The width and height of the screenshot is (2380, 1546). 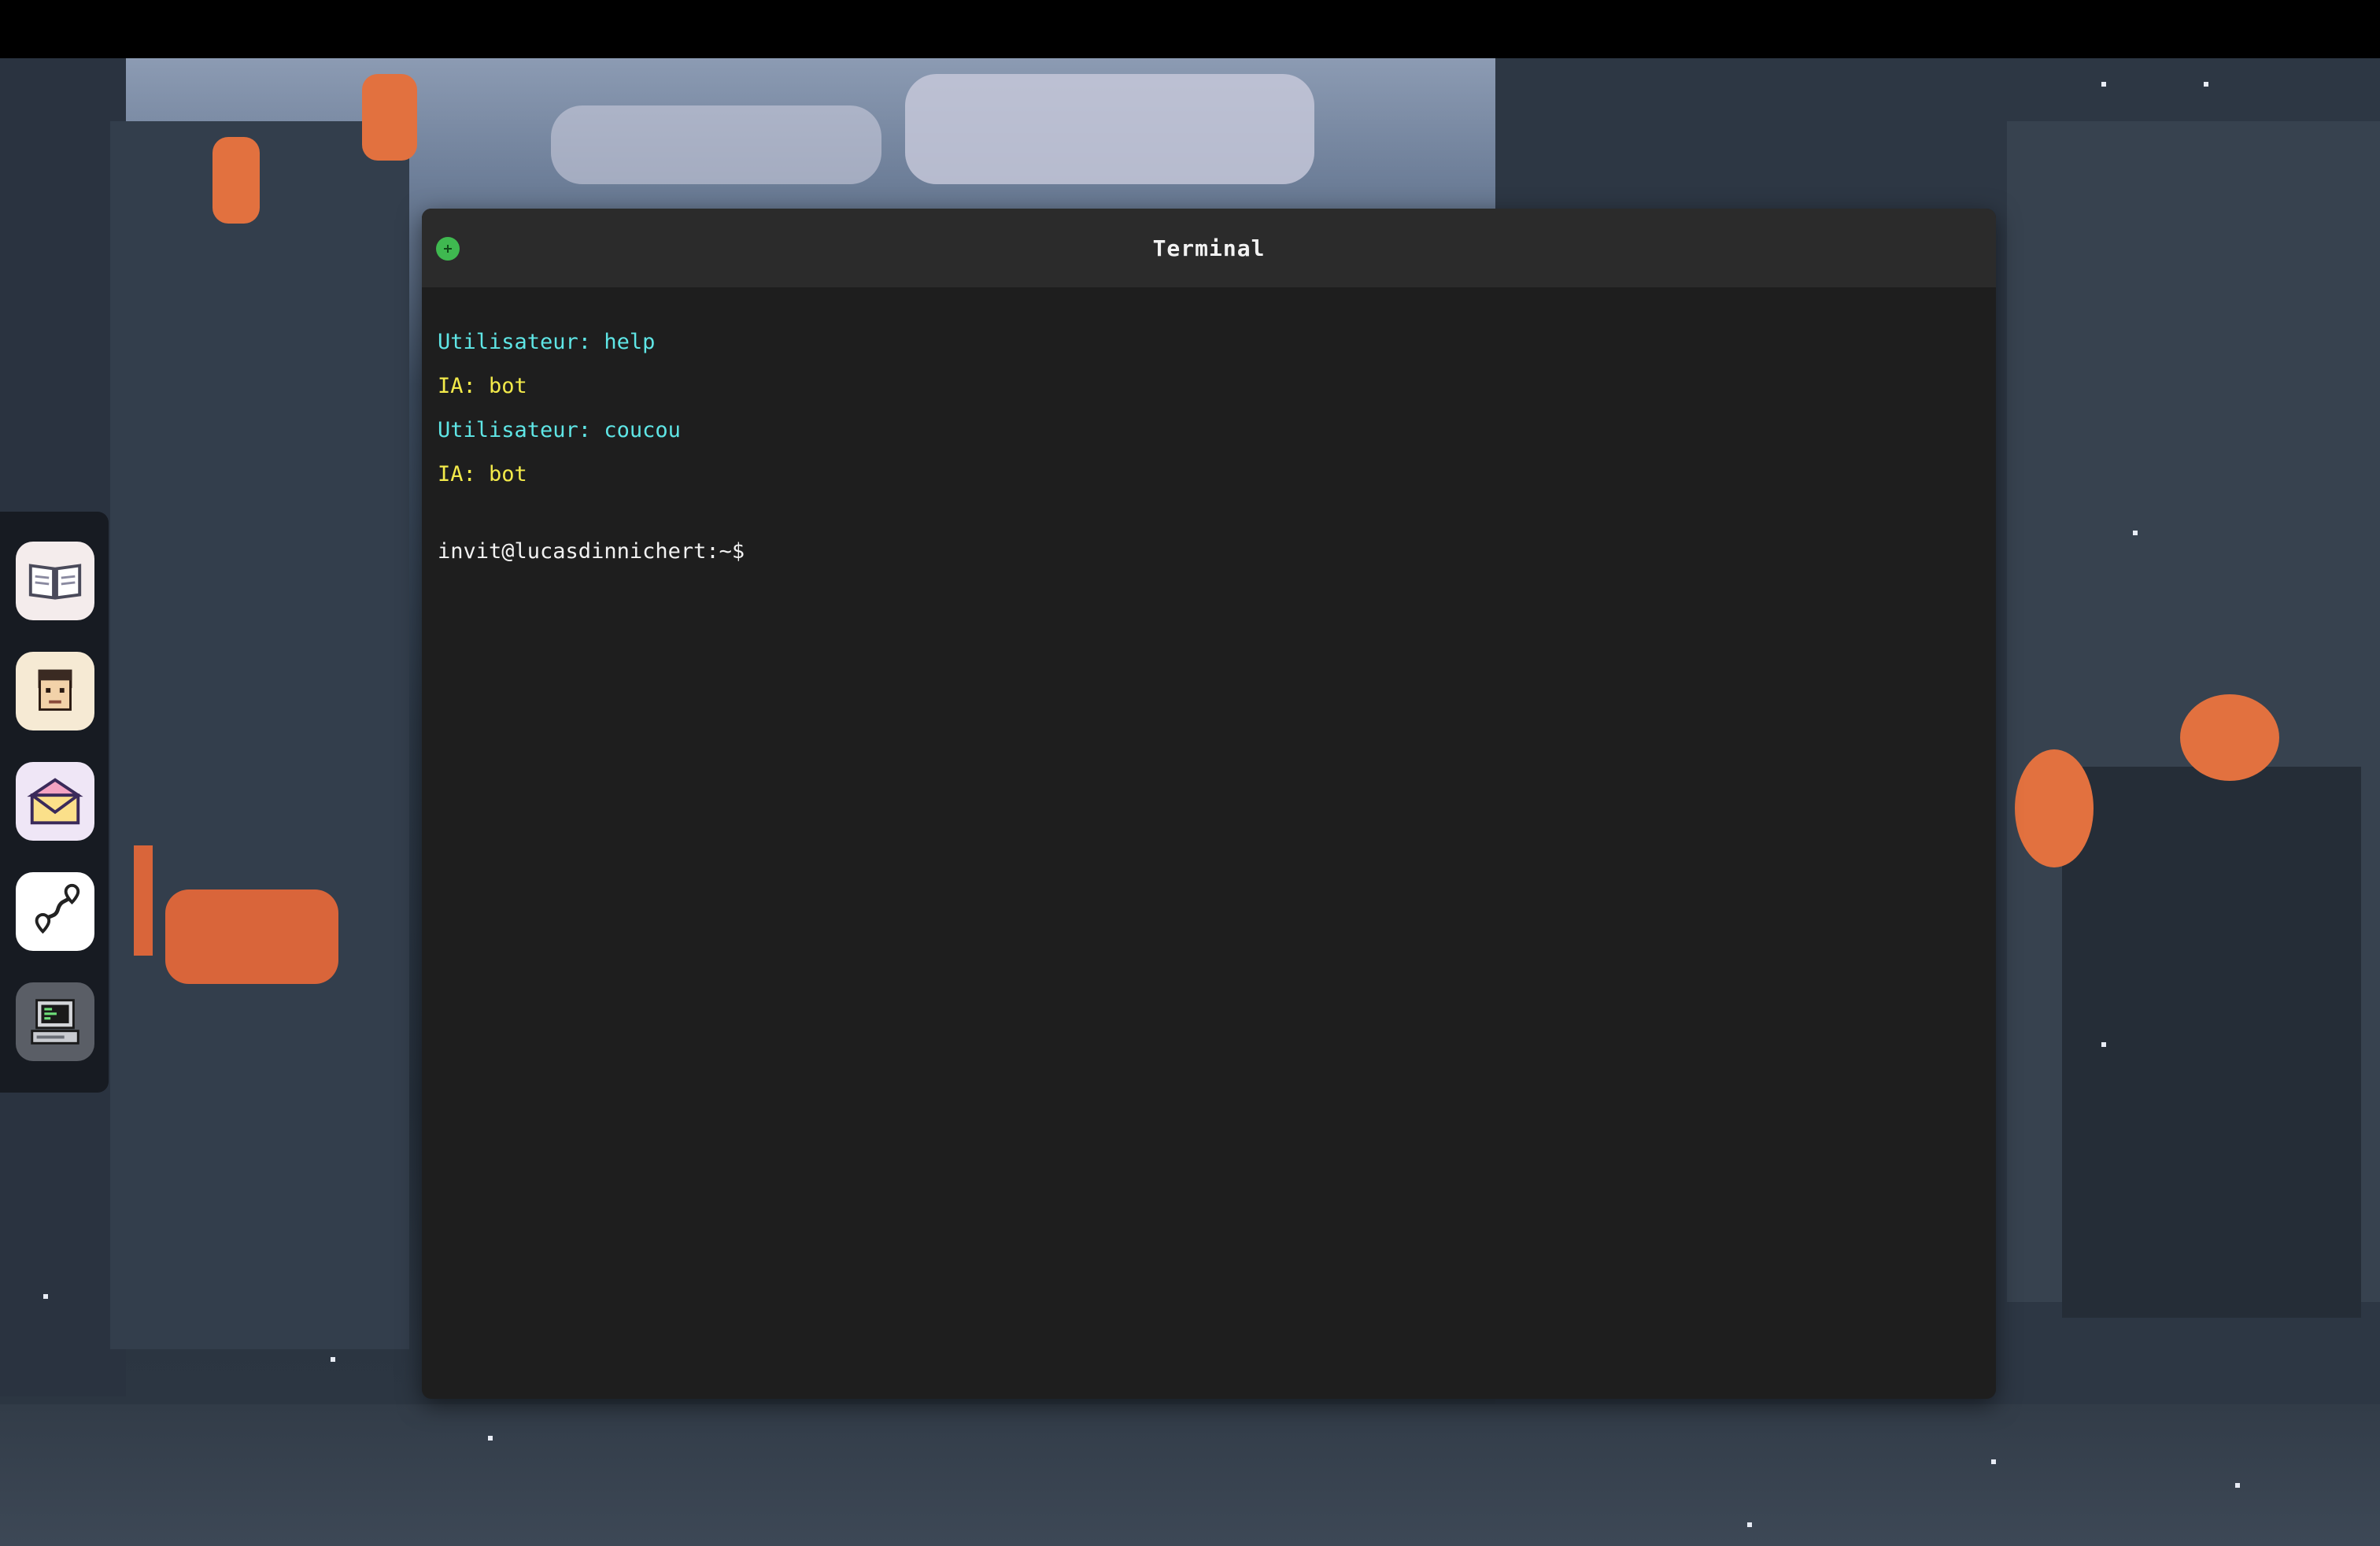 I want to click on terminal-prompt-row: invit@lucasdinnichert:~$, so click(x=1209, y=552).